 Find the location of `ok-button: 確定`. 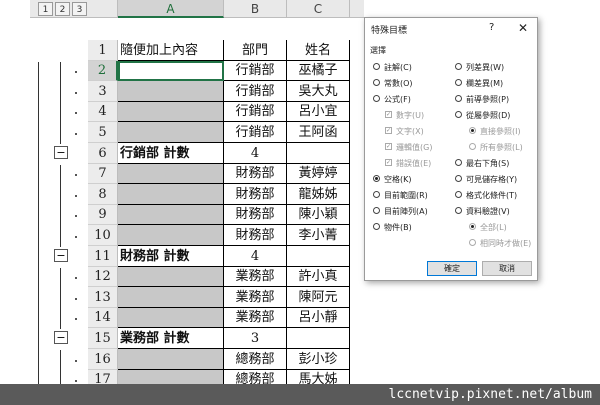

ok-button: 確定 is located at coordinates (452, 268).